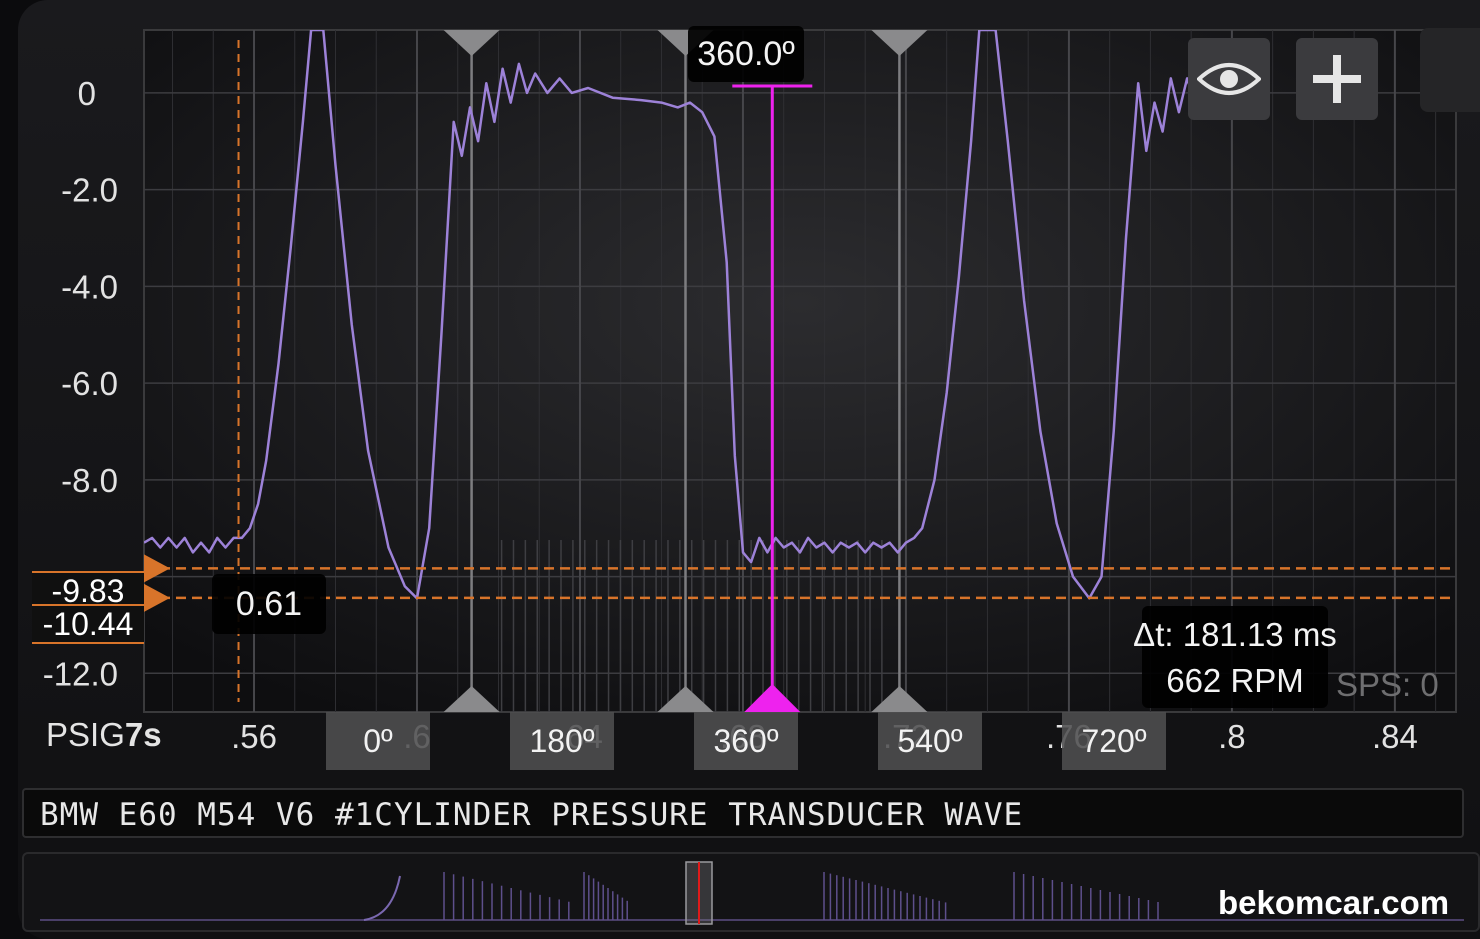  What do you see at coordinates (89, 480) in the screenshot?
I see `y-tick-label: -8.0` at bounding box center [89, 480].